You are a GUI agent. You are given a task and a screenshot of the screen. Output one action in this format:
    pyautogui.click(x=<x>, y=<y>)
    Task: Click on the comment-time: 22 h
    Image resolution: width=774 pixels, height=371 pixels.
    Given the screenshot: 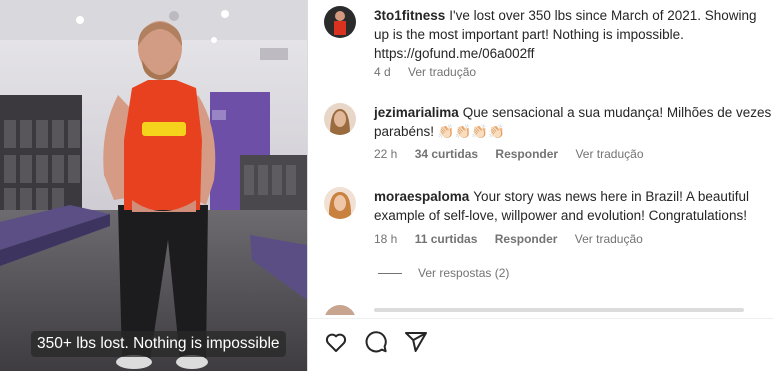 What is the action you would take?
    pyautogui.click(x=386, y=154)
    